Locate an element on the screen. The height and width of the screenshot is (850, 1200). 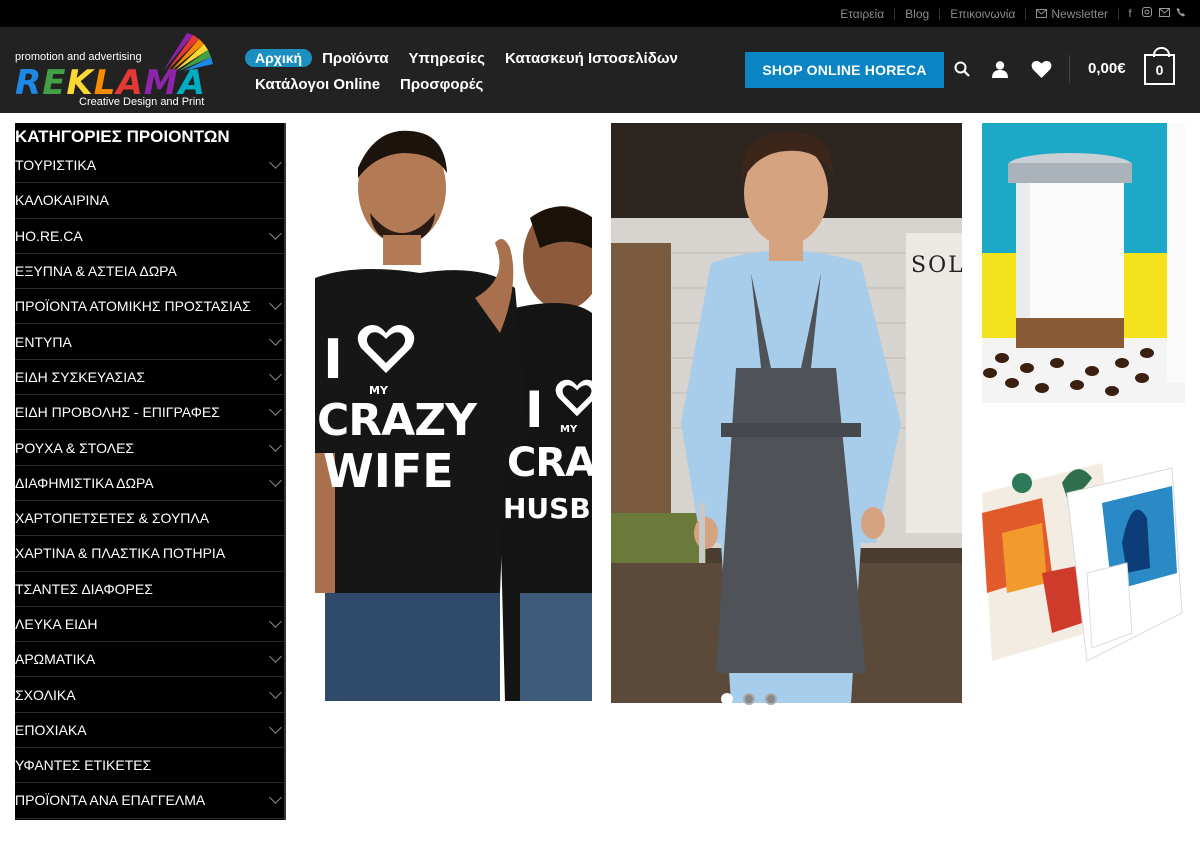
cart-count-badge: 0 is located at coordinates (1159, 66).